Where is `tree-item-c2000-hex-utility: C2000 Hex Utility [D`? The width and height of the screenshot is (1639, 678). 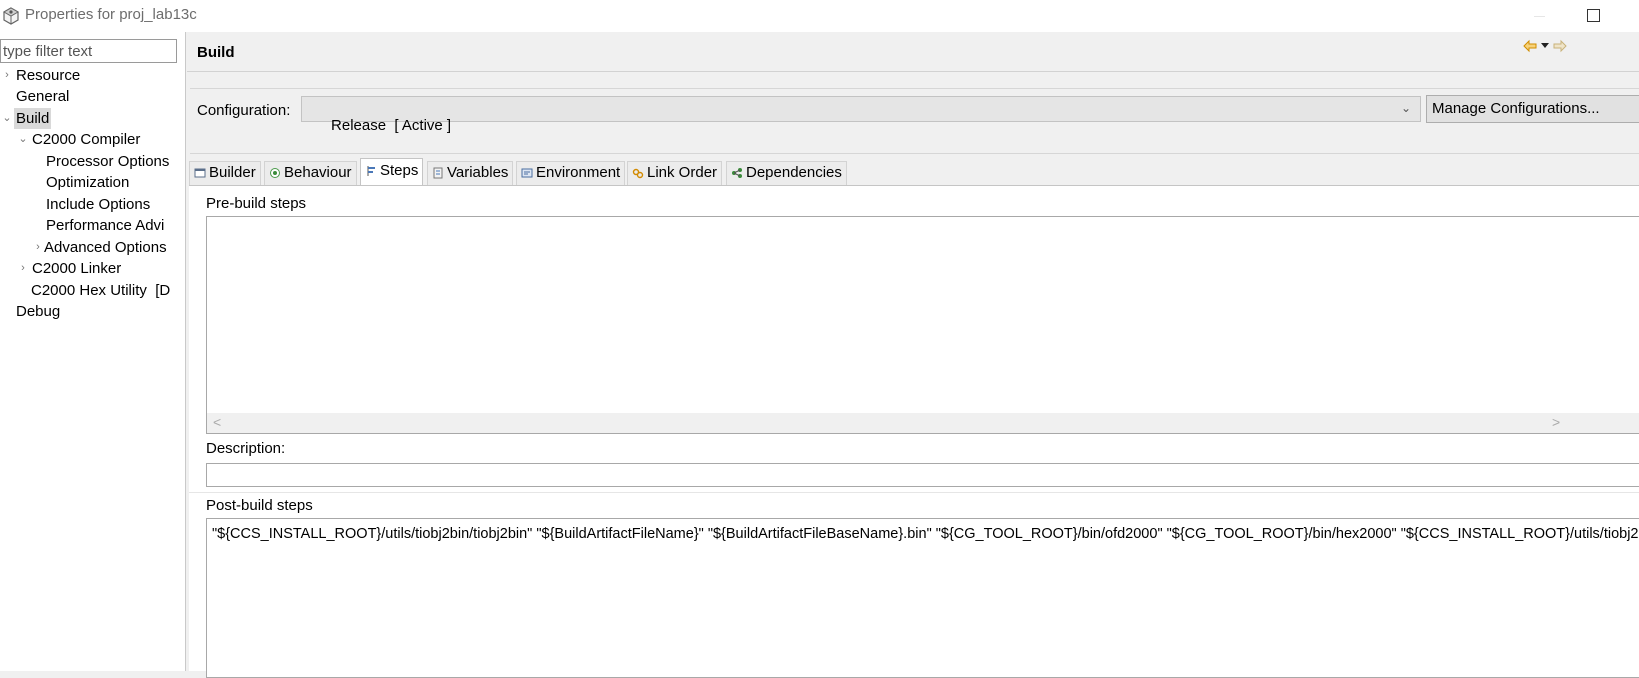 tree-item-c2000-hex-utility: C2000 Hex Utility [D is located at coordinates (105, 290).